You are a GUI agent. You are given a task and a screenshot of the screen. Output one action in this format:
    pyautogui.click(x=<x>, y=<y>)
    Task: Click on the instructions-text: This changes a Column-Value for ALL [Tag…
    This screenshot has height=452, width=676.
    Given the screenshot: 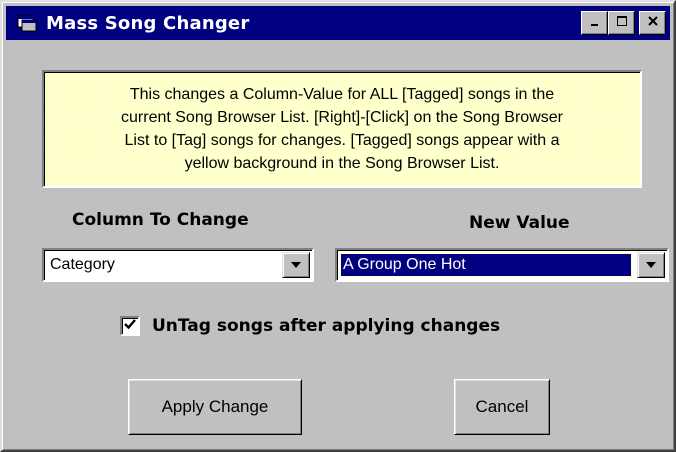 What is the action you would take?
    pyautogui.click(x=342, y=129)
    